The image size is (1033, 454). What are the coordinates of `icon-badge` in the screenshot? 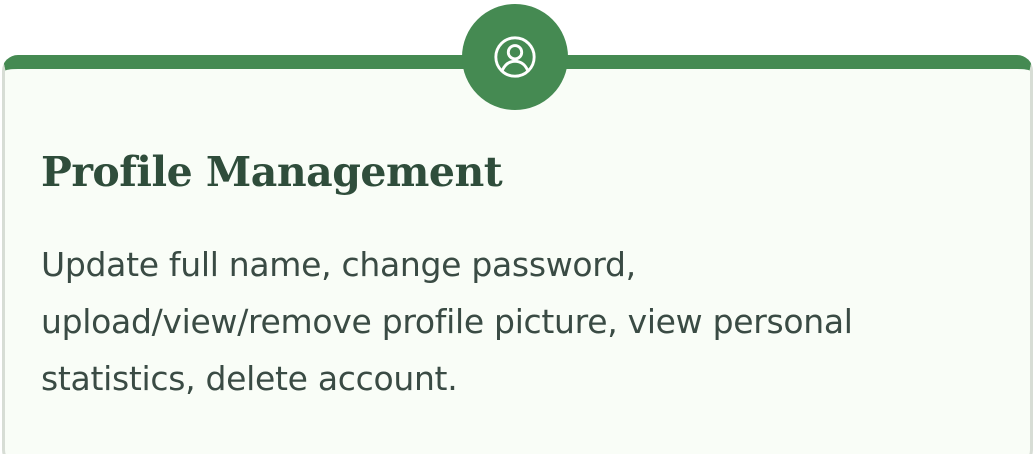 It's located at (515, 57).